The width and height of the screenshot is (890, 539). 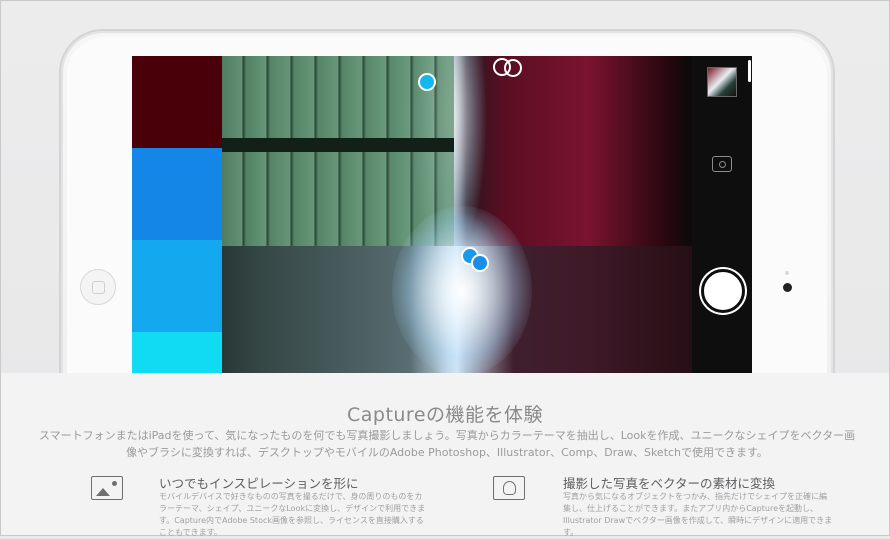 I want to click on ambient-sensor, so click(x=787, y=273).